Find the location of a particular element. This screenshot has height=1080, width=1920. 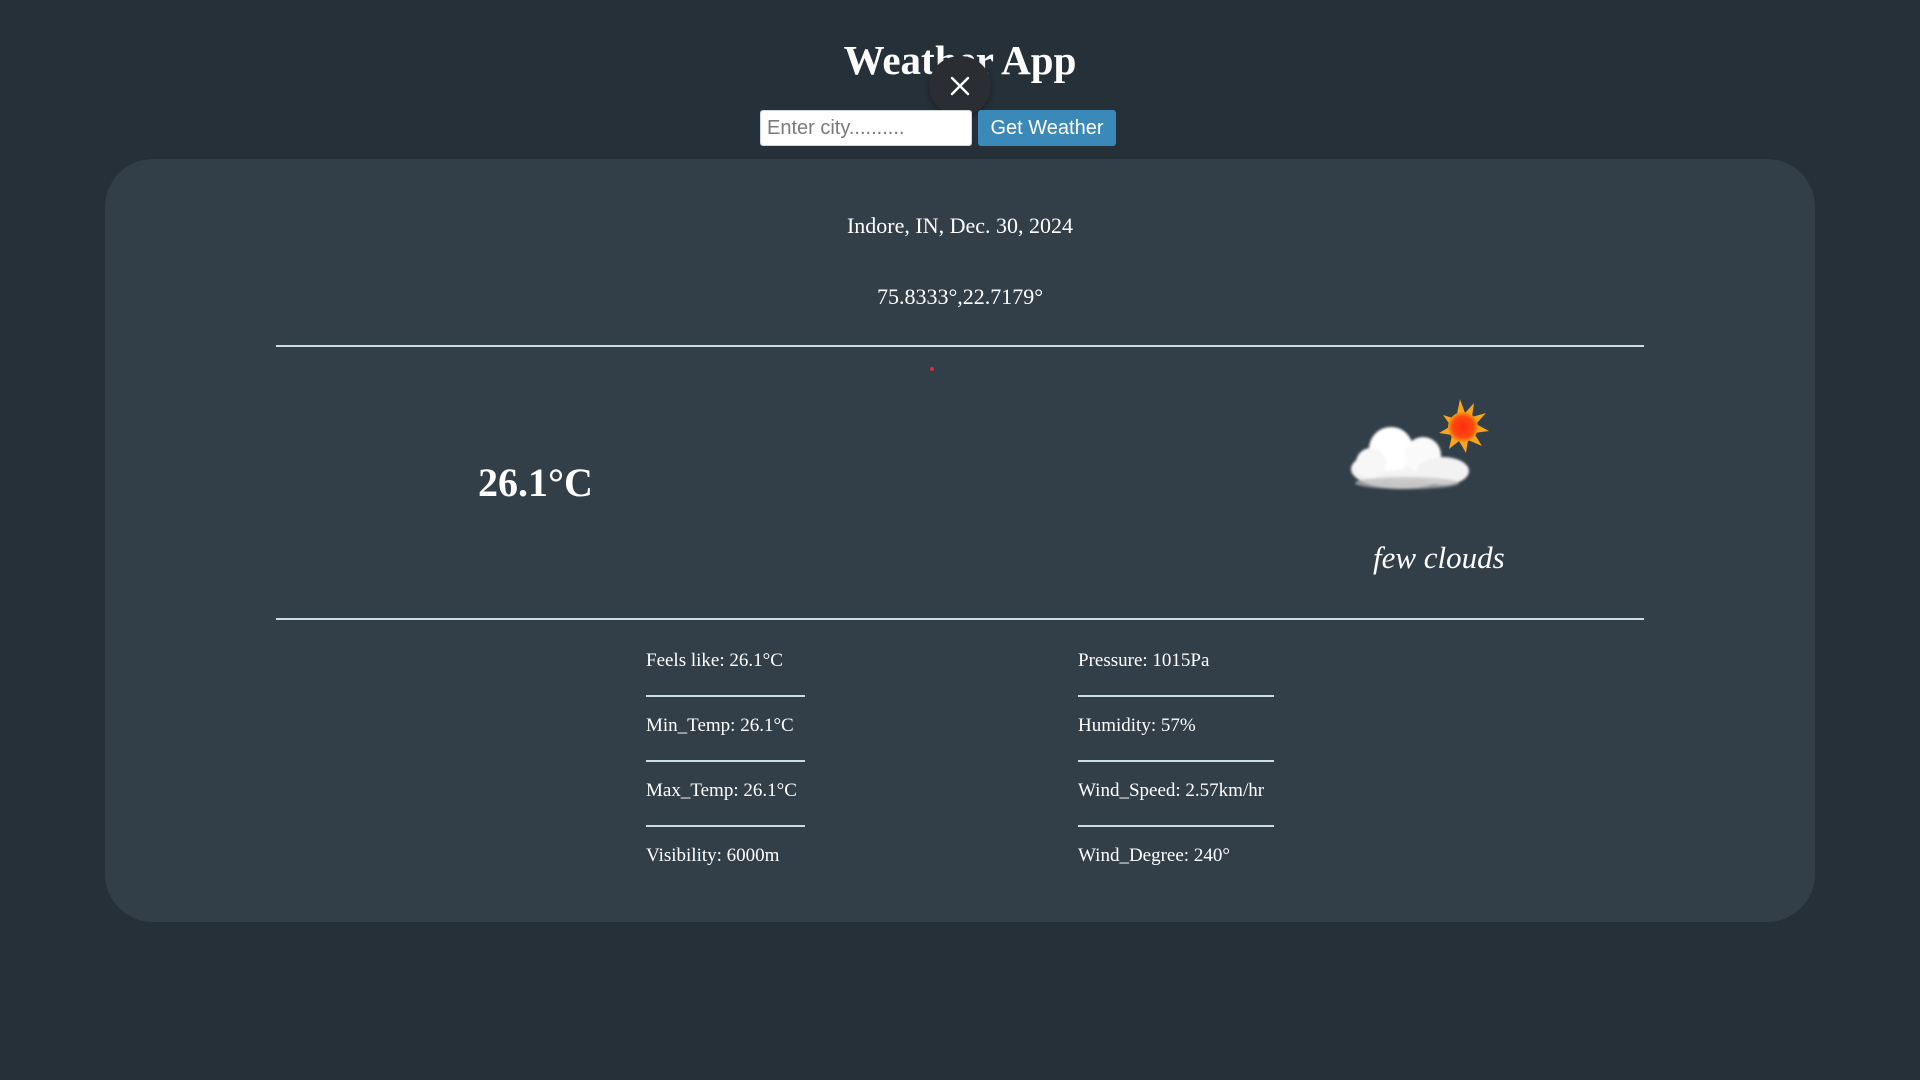

visibility-stat: Visibility: 6000m is located at coordinates (725, 873).